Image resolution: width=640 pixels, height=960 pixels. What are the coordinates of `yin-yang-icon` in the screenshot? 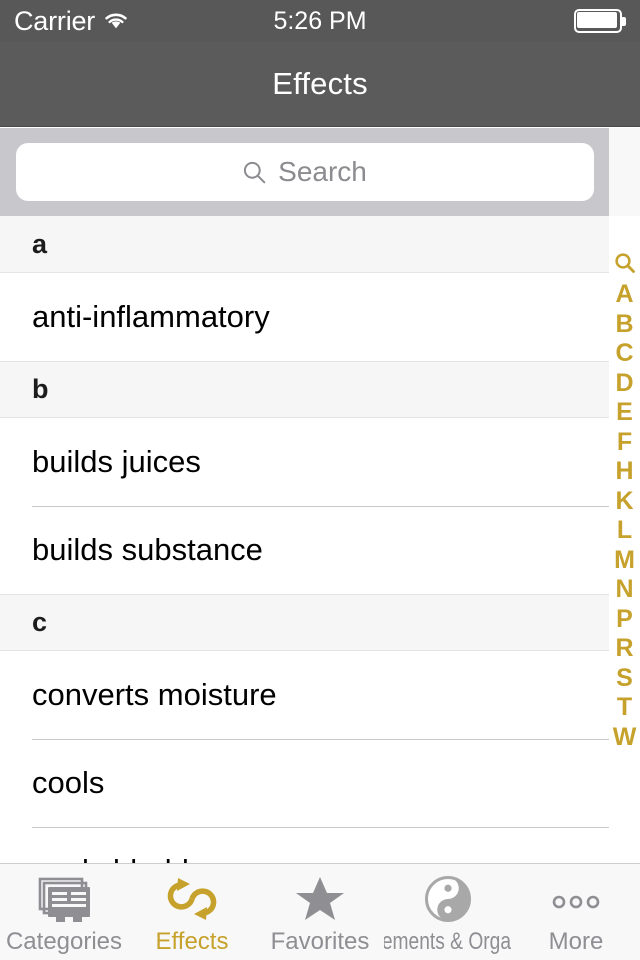 It's located at (448, 899).